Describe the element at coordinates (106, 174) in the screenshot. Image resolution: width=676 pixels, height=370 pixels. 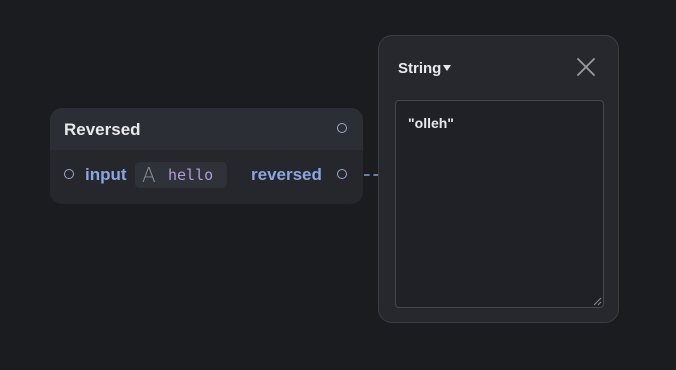
I see `input-label: input` at that location.